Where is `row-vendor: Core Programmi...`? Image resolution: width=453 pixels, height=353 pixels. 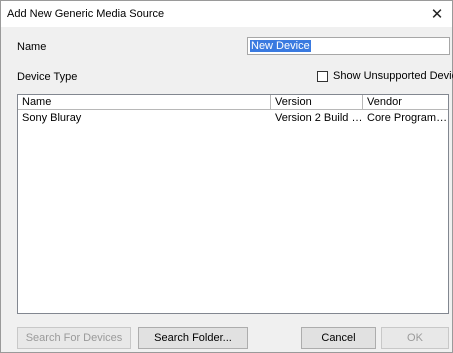 row-vendor: Core Programmi... is located at coordinates (408, 118).